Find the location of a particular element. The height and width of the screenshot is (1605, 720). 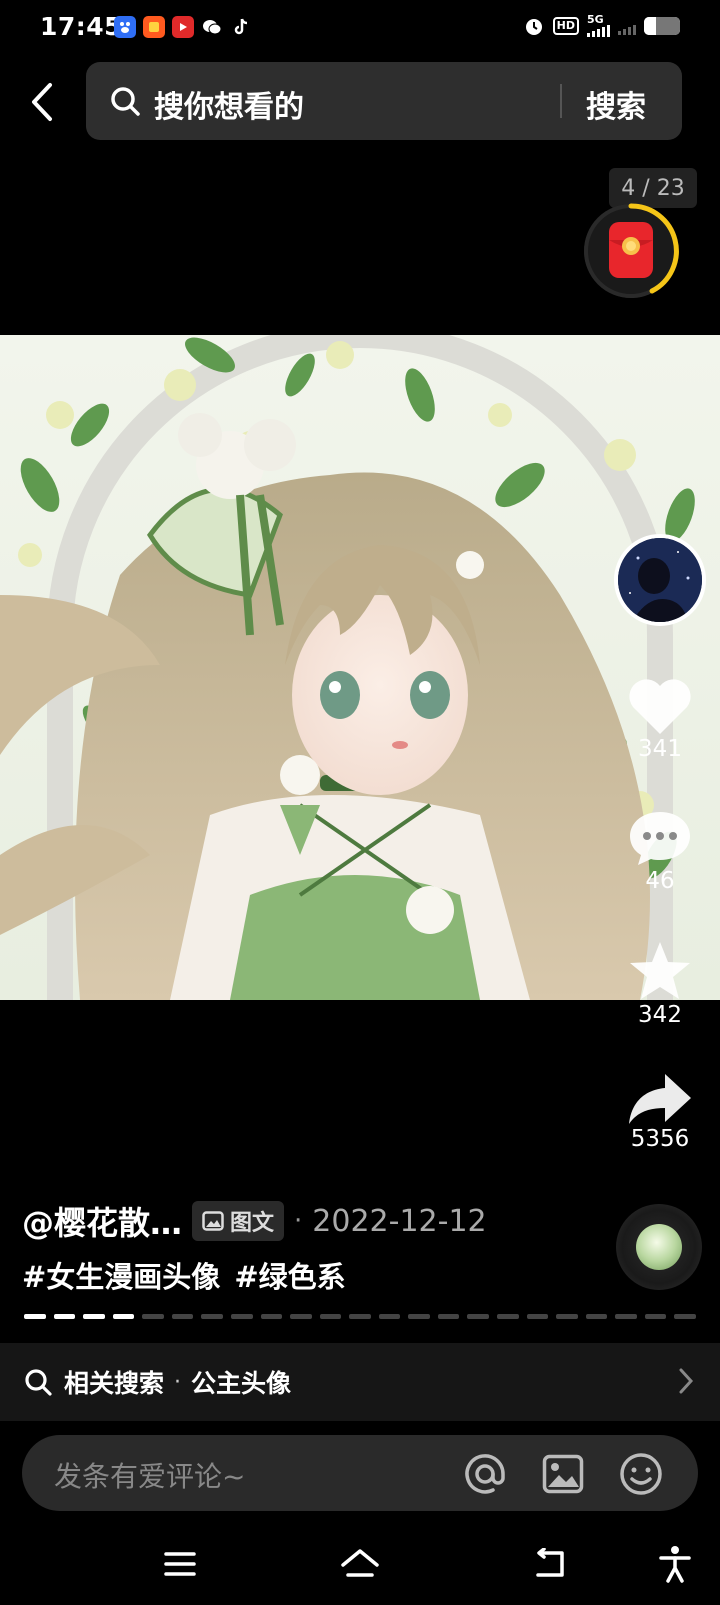

nav-home-button is located at coordinates (360, 1564).